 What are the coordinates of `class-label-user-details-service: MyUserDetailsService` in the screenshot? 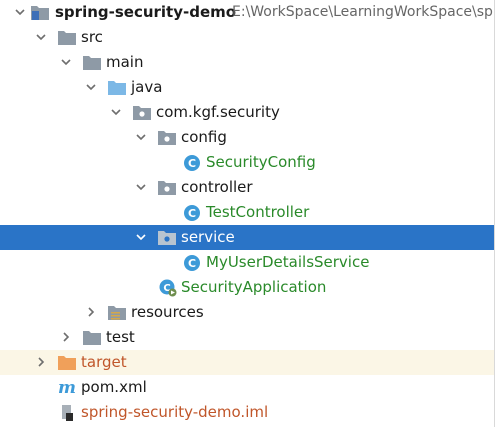 It's located at (288, 262).